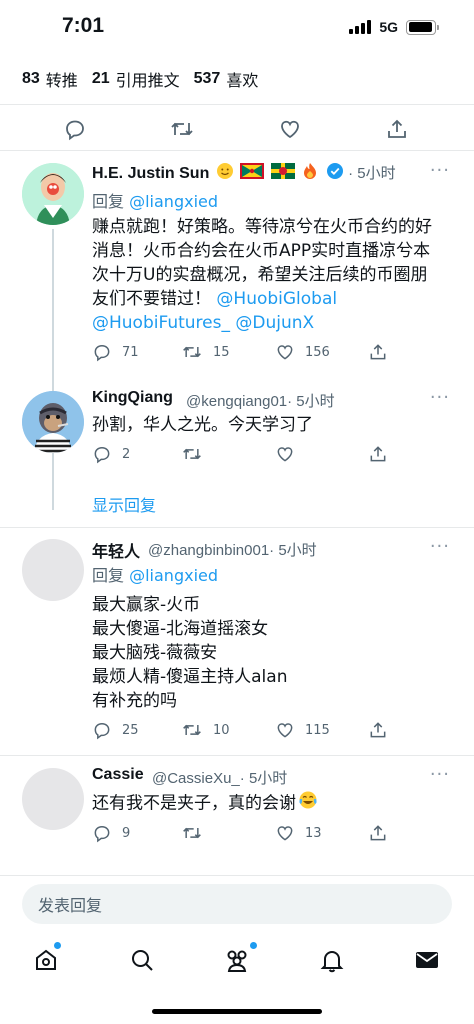 Image resolution: width=474 pixels, height=1024 pixels. What do you see at coordinates (427, 960) in the screenshot?
I see `messages-icon` at bounding box center [427, 960].